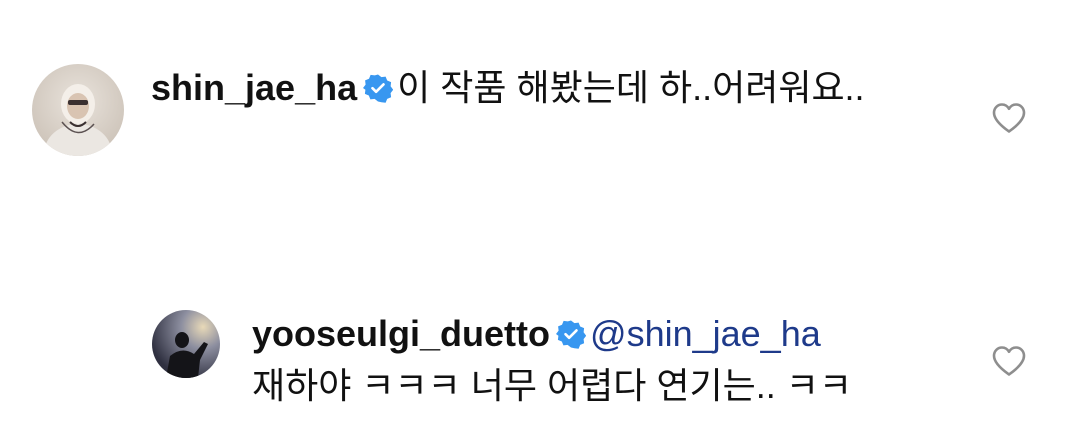 This screenshot has height=425, width=1081. What do you see at coordinates (705, 333) in the screenshot?
I see `mention-link: @shin_jae_ha` at bounding box center [705, 333].